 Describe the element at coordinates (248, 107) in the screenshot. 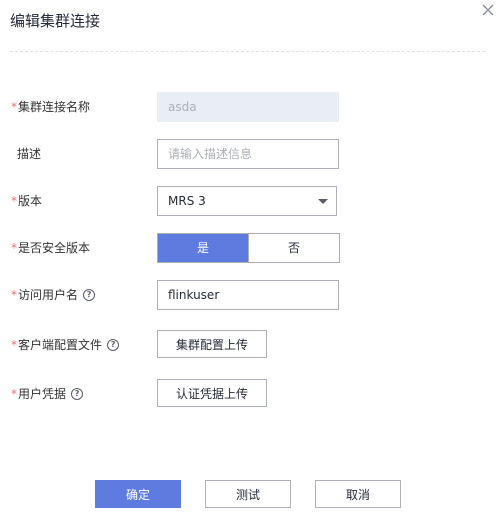

I see `cluster-name-input` at that location.